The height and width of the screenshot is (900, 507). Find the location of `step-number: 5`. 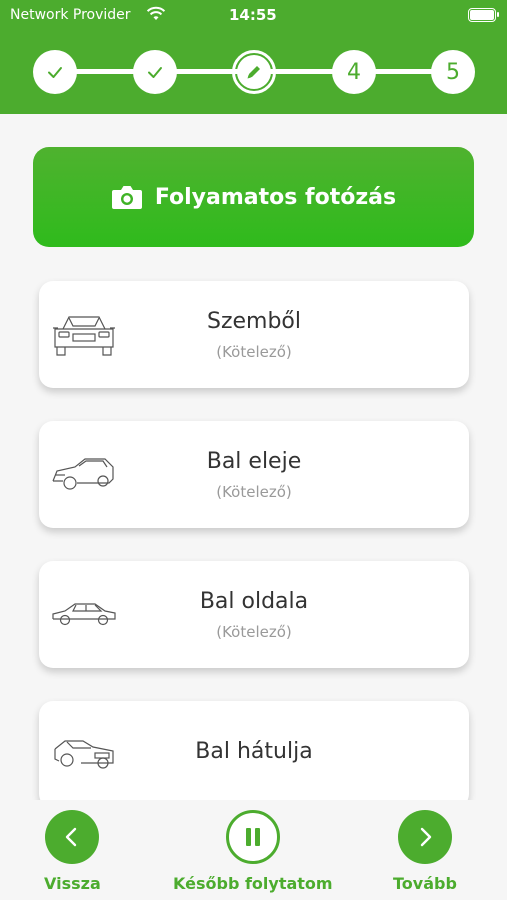

step-number: 5 is located at coordinates (453, 72).